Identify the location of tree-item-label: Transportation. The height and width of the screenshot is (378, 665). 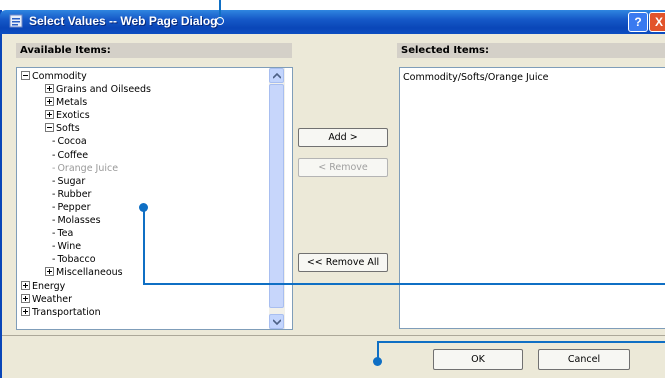
(66, 312).